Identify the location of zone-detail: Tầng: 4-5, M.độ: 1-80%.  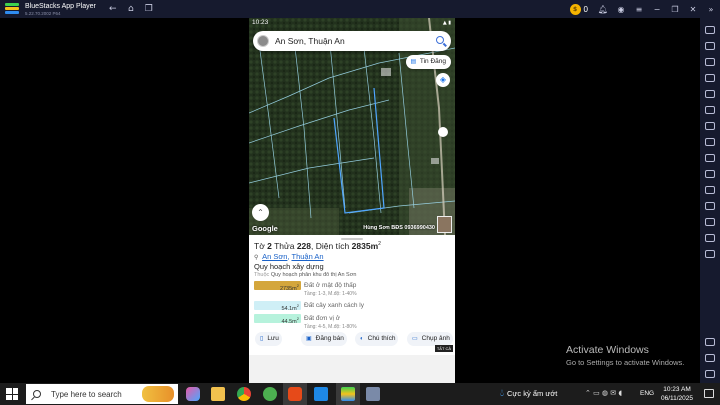
(330, 327).